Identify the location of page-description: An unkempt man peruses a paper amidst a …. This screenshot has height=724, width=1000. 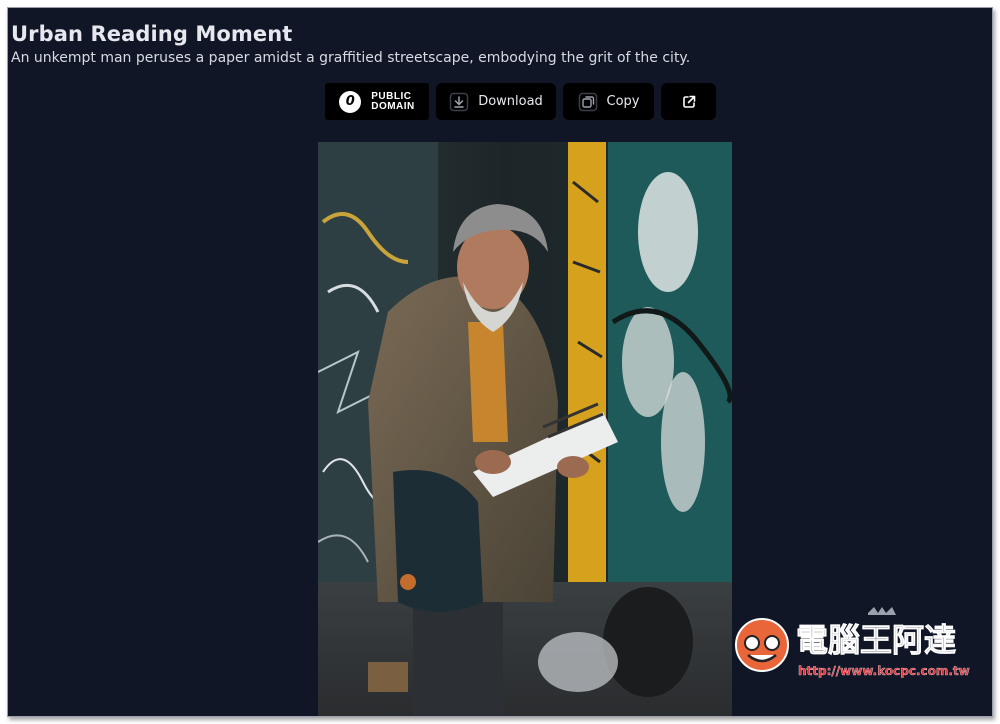
(351, 58).